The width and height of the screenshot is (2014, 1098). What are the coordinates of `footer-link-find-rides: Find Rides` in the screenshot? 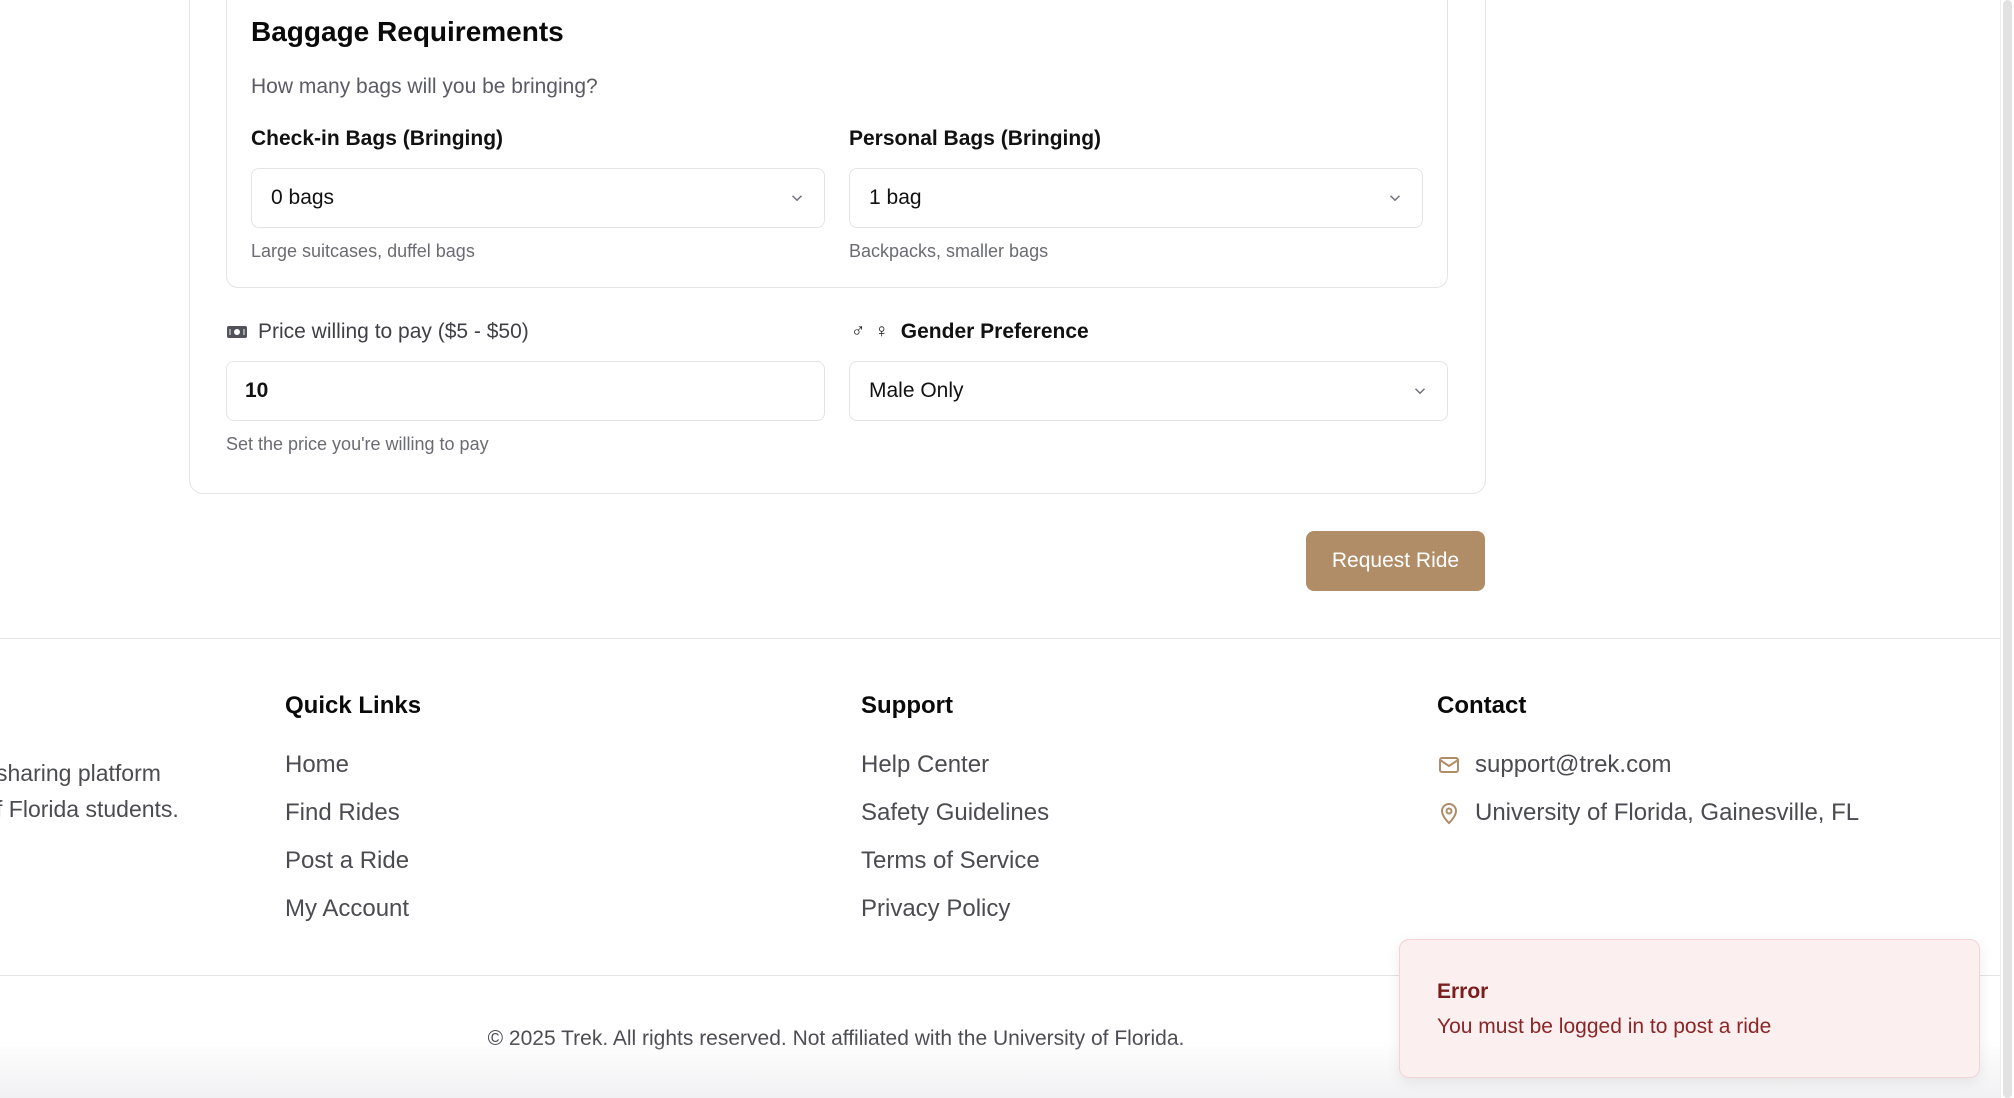 It's located at (342, 813).